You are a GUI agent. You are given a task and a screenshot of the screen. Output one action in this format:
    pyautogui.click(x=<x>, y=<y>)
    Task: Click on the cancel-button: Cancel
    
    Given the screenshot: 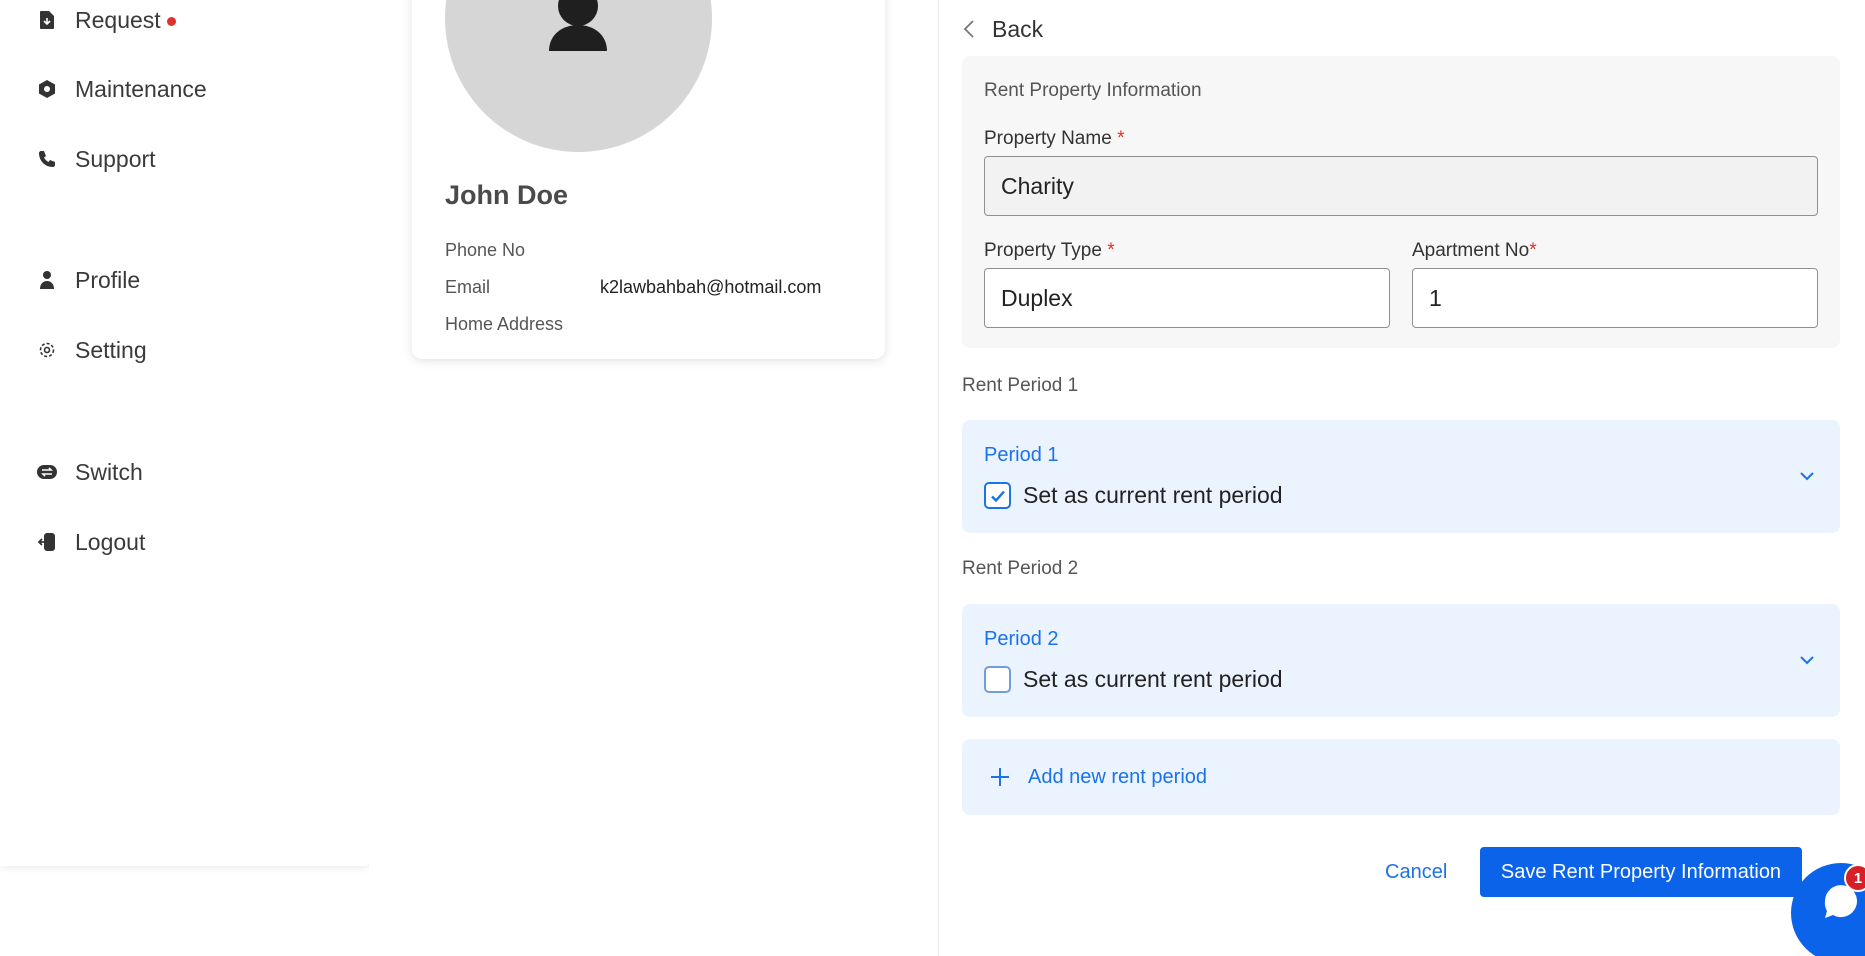 What is the action you would take?
    pyautogui.click(x=1416, y=872)
    